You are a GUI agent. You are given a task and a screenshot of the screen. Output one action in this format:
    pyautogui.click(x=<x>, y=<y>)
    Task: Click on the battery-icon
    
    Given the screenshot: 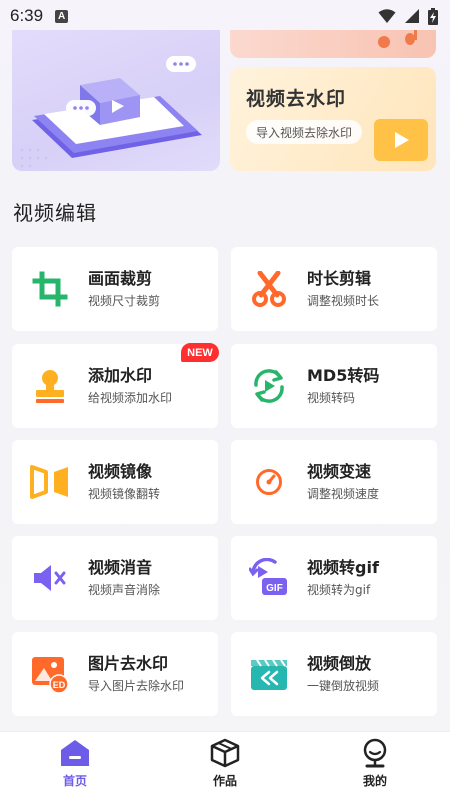 What is the action you would take?
    pyautogui.click(x=433, y=16)
    